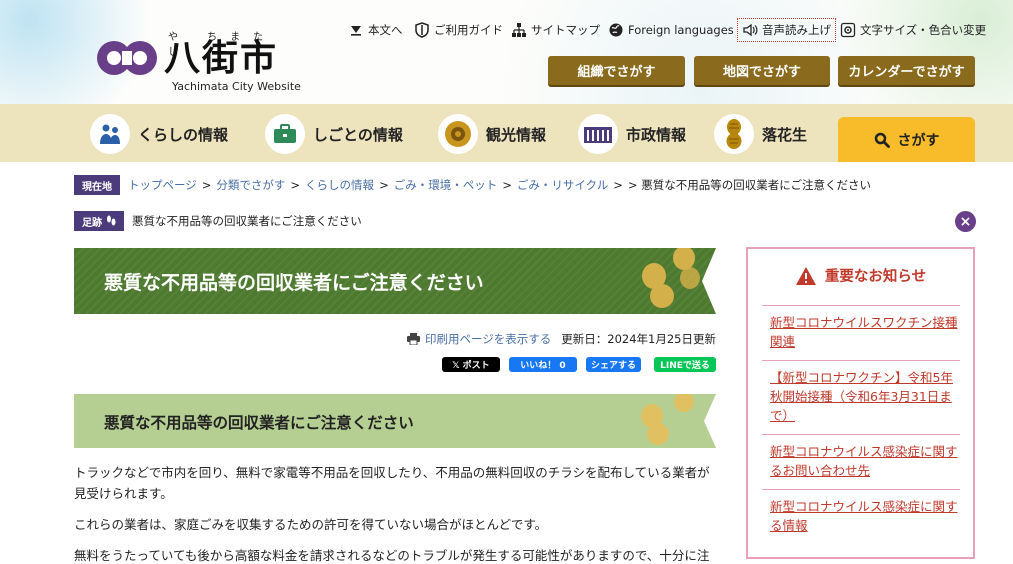  Describe the element at coordinates (861, 397) in the screenshot. I see `notice-item: 【新型コロナワクチン】令和5年秋開始接種（令和6年3月31日まで）` at that location.